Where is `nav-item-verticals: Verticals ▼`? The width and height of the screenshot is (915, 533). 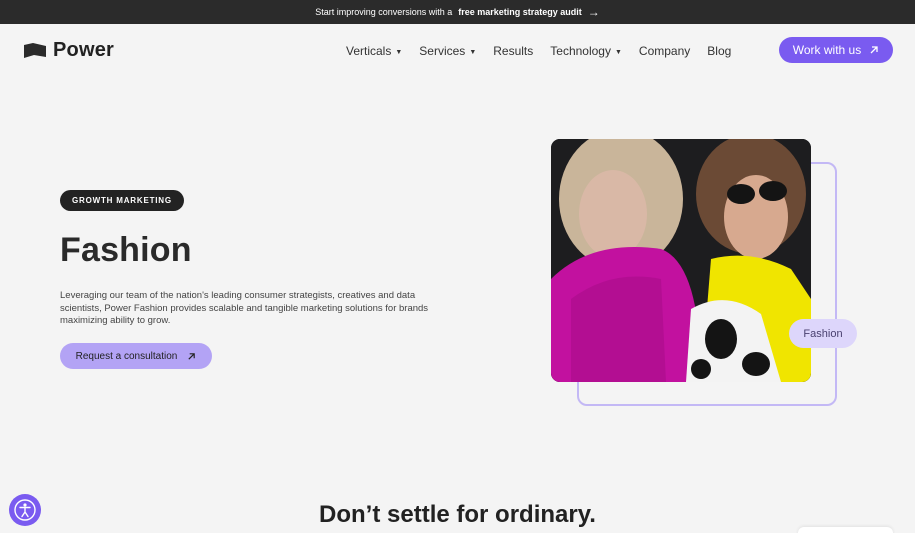
nav-item-verticals: Verticals ▼ is located at coordinates (374, 51).